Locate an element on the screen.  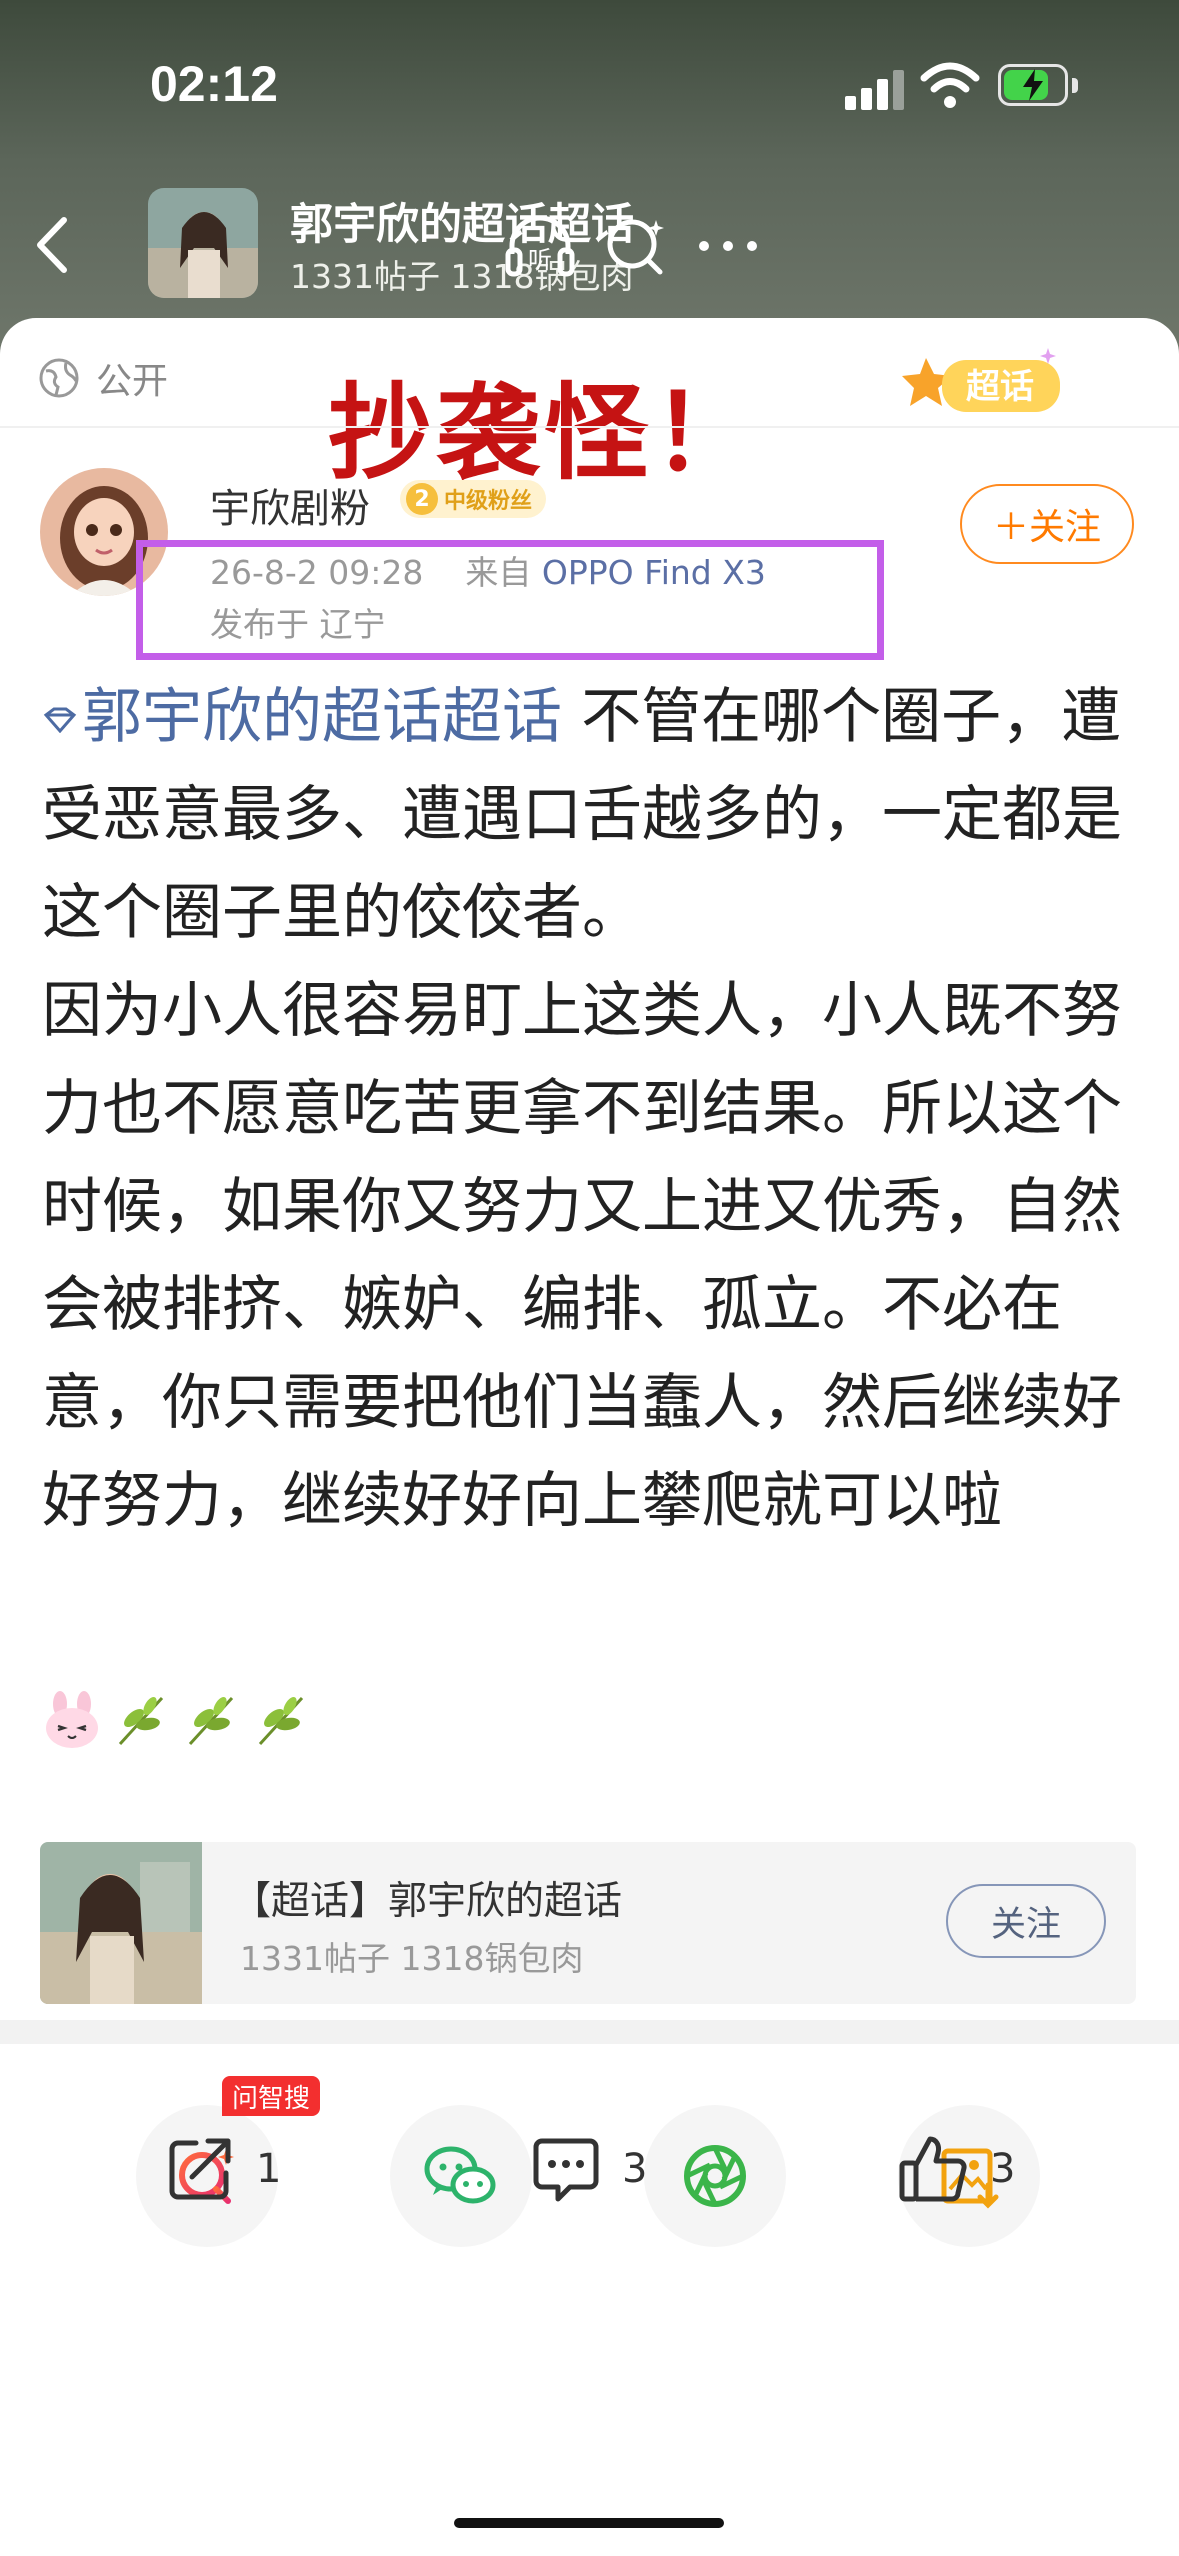
highlight-annotation-box is located at coordinates (510, 600).